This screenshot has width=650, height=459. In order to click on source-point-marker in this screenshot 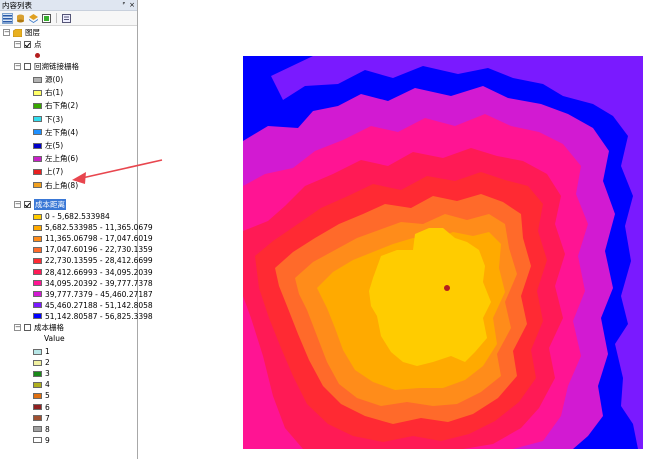, I will do `click(447, 288)`.